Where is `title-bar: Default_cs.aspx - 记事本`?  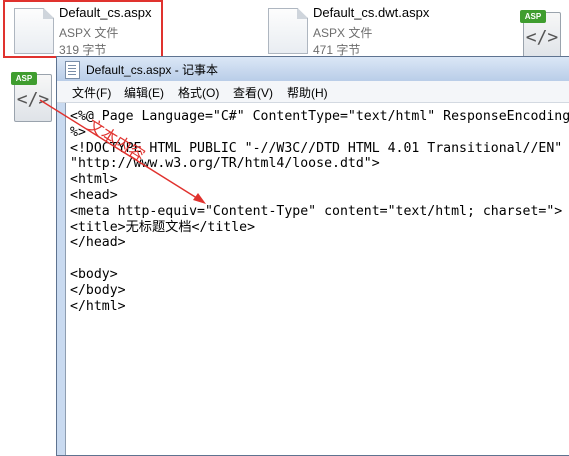
title-bar: Default_cs.aspx - 记事本 is located at coordinates (313, 69).